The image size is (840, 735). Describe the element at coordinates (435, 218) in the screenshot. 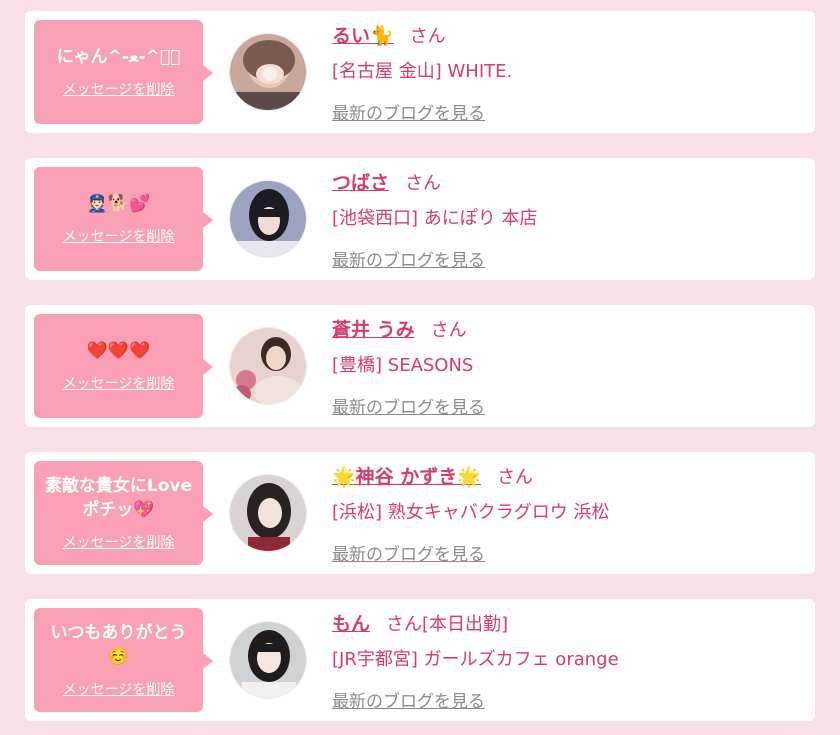

I see `shop-name: [池袋西口] あにぽり 本店` at that location.